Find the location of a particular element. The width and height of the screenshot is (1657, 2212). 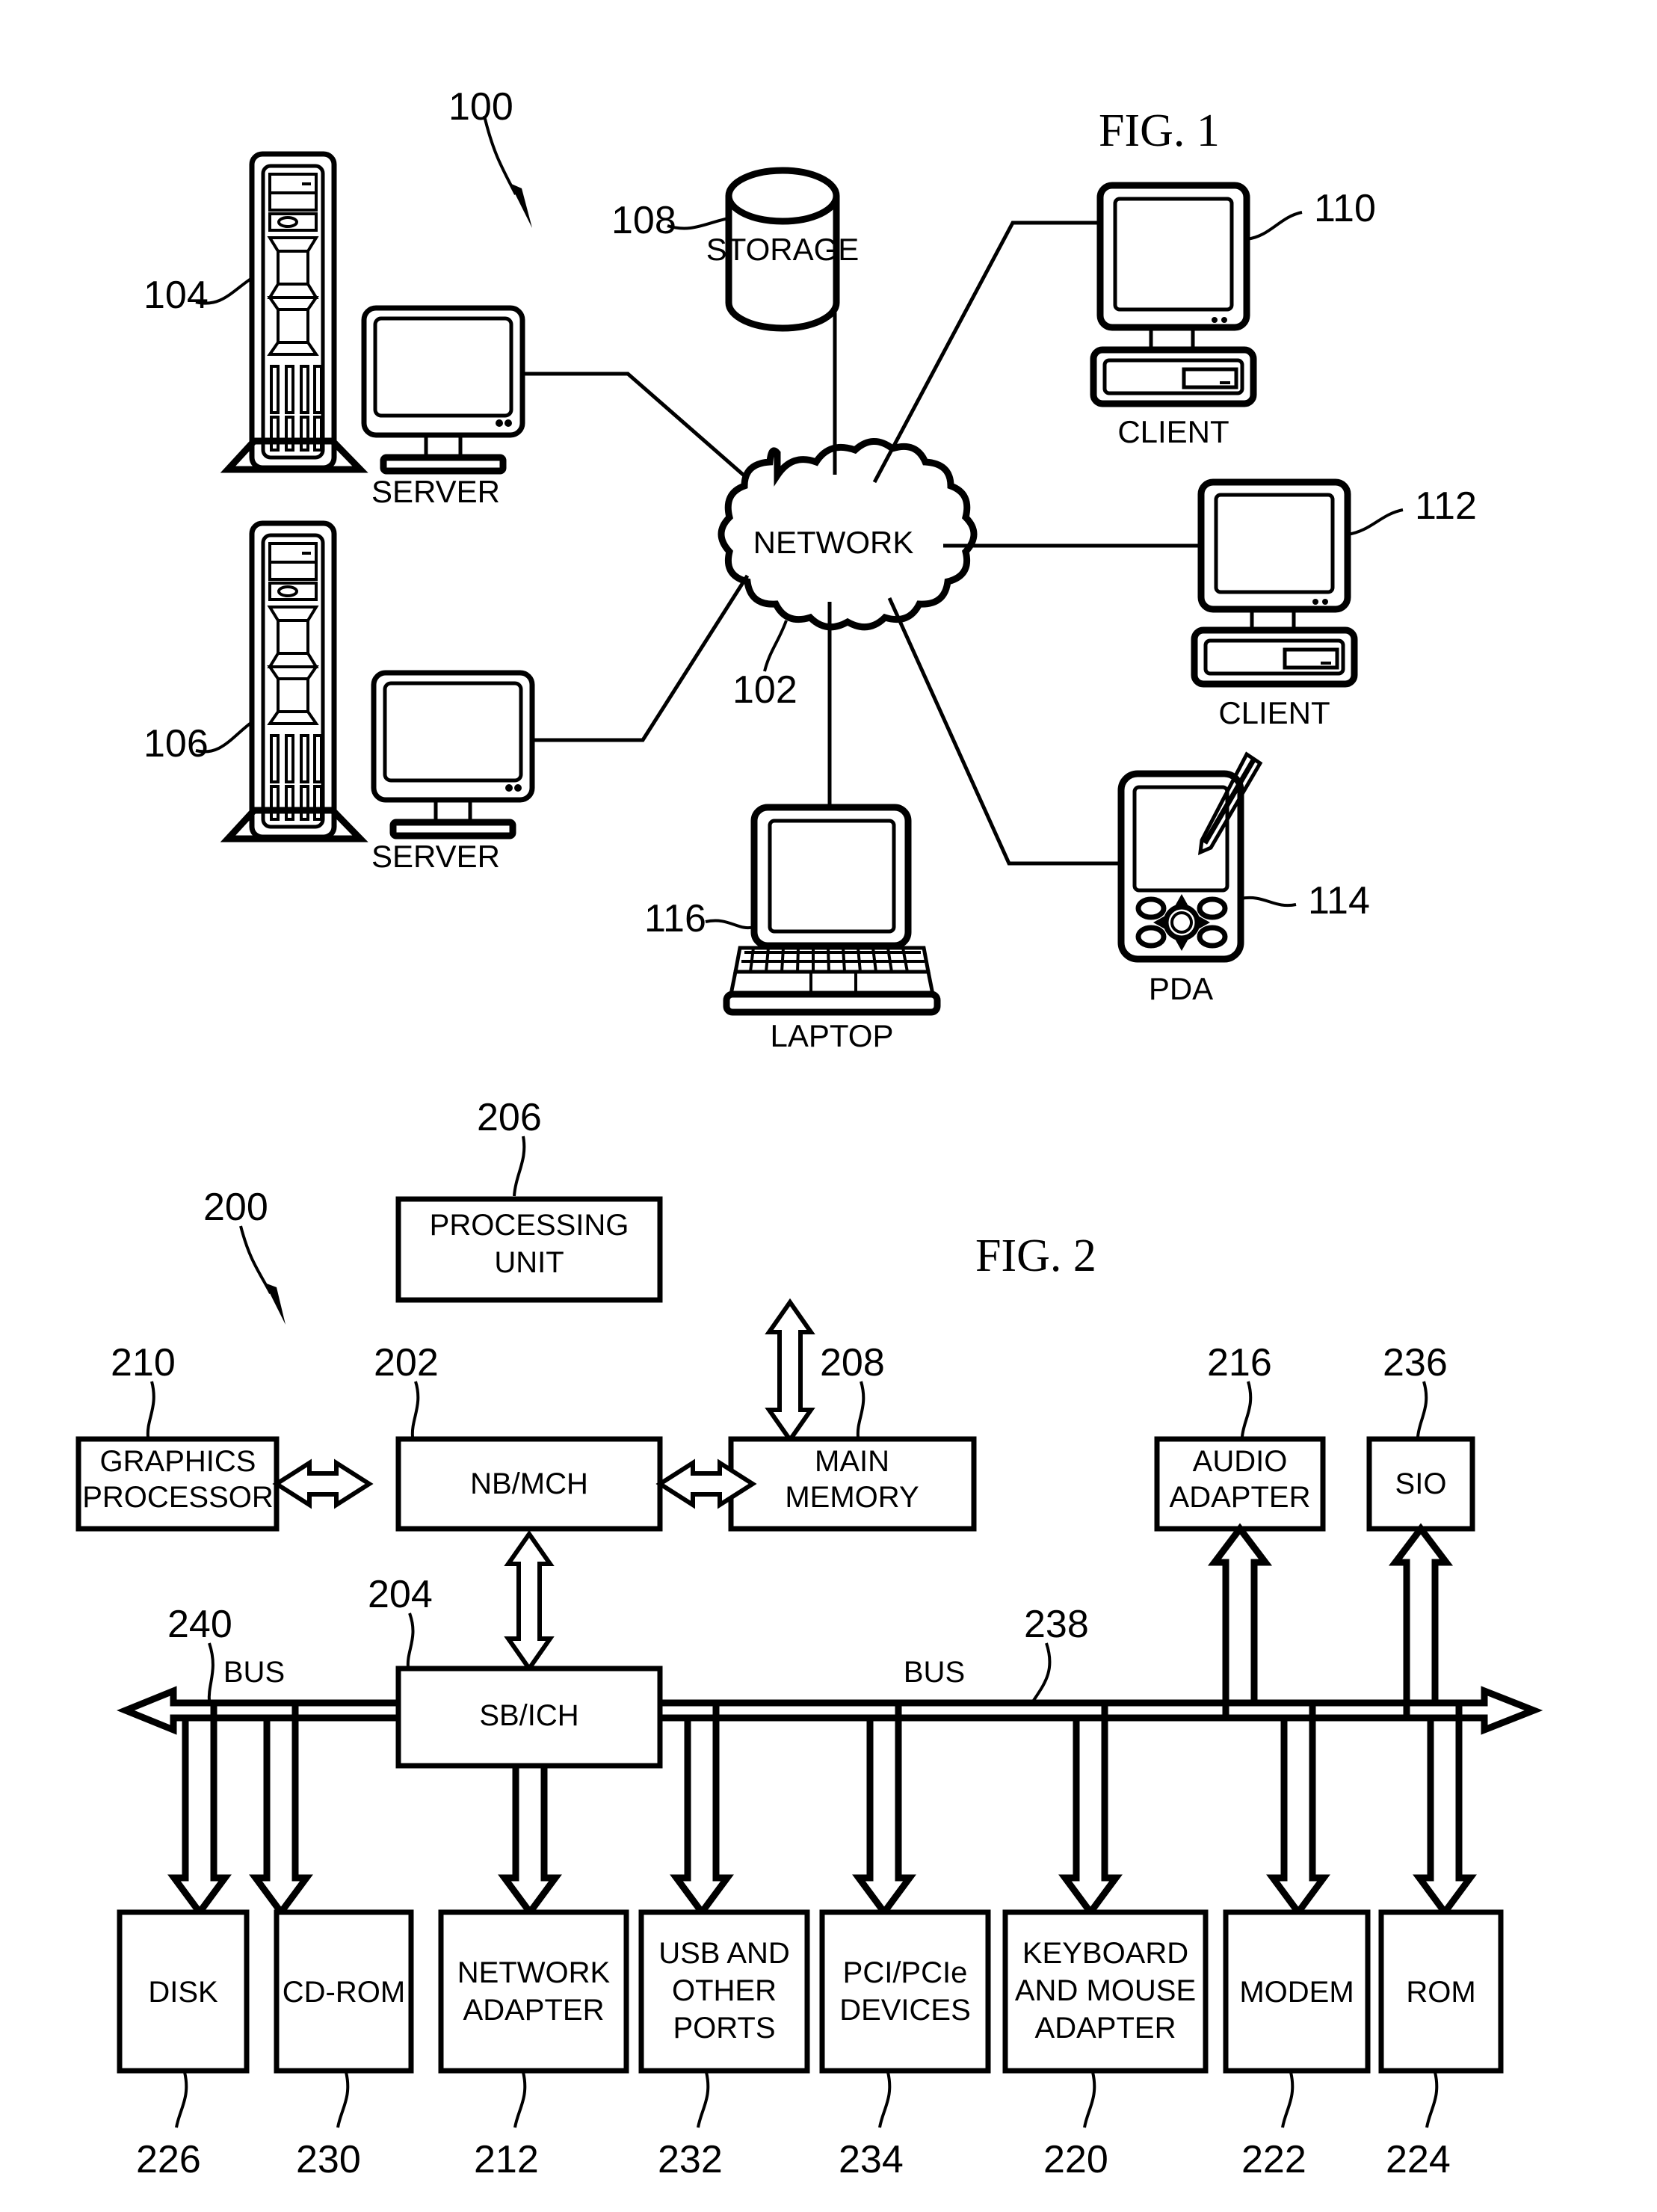

arrow-bus-to-sio is located at coordinates (1421, 1620).